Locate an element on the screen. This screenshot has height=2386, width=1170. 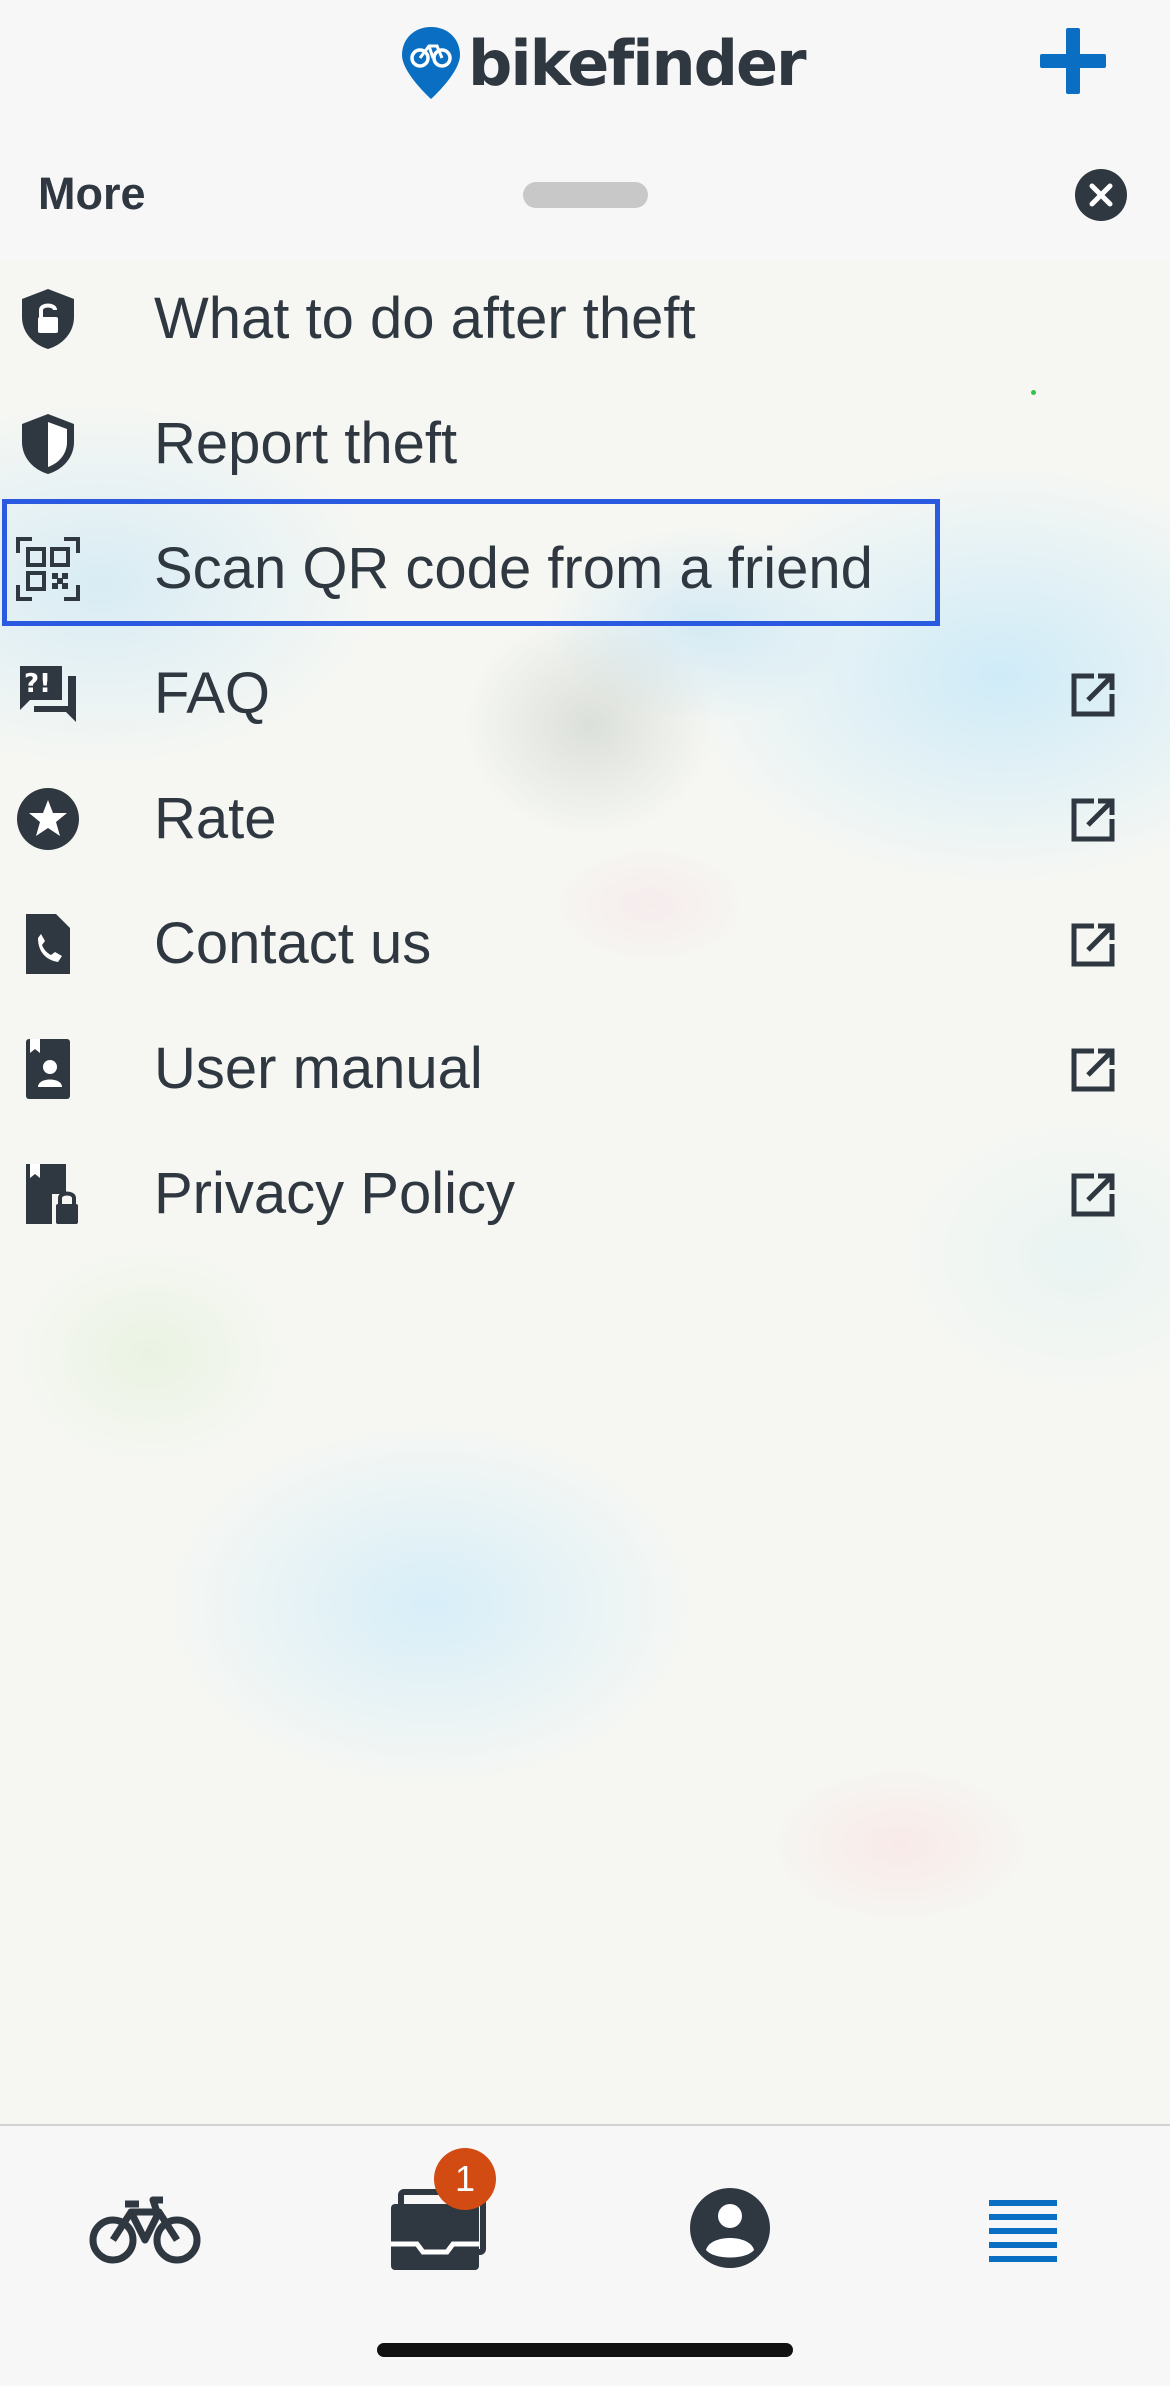
question-chat-icon: ?! is located at coordinates (48, 694).